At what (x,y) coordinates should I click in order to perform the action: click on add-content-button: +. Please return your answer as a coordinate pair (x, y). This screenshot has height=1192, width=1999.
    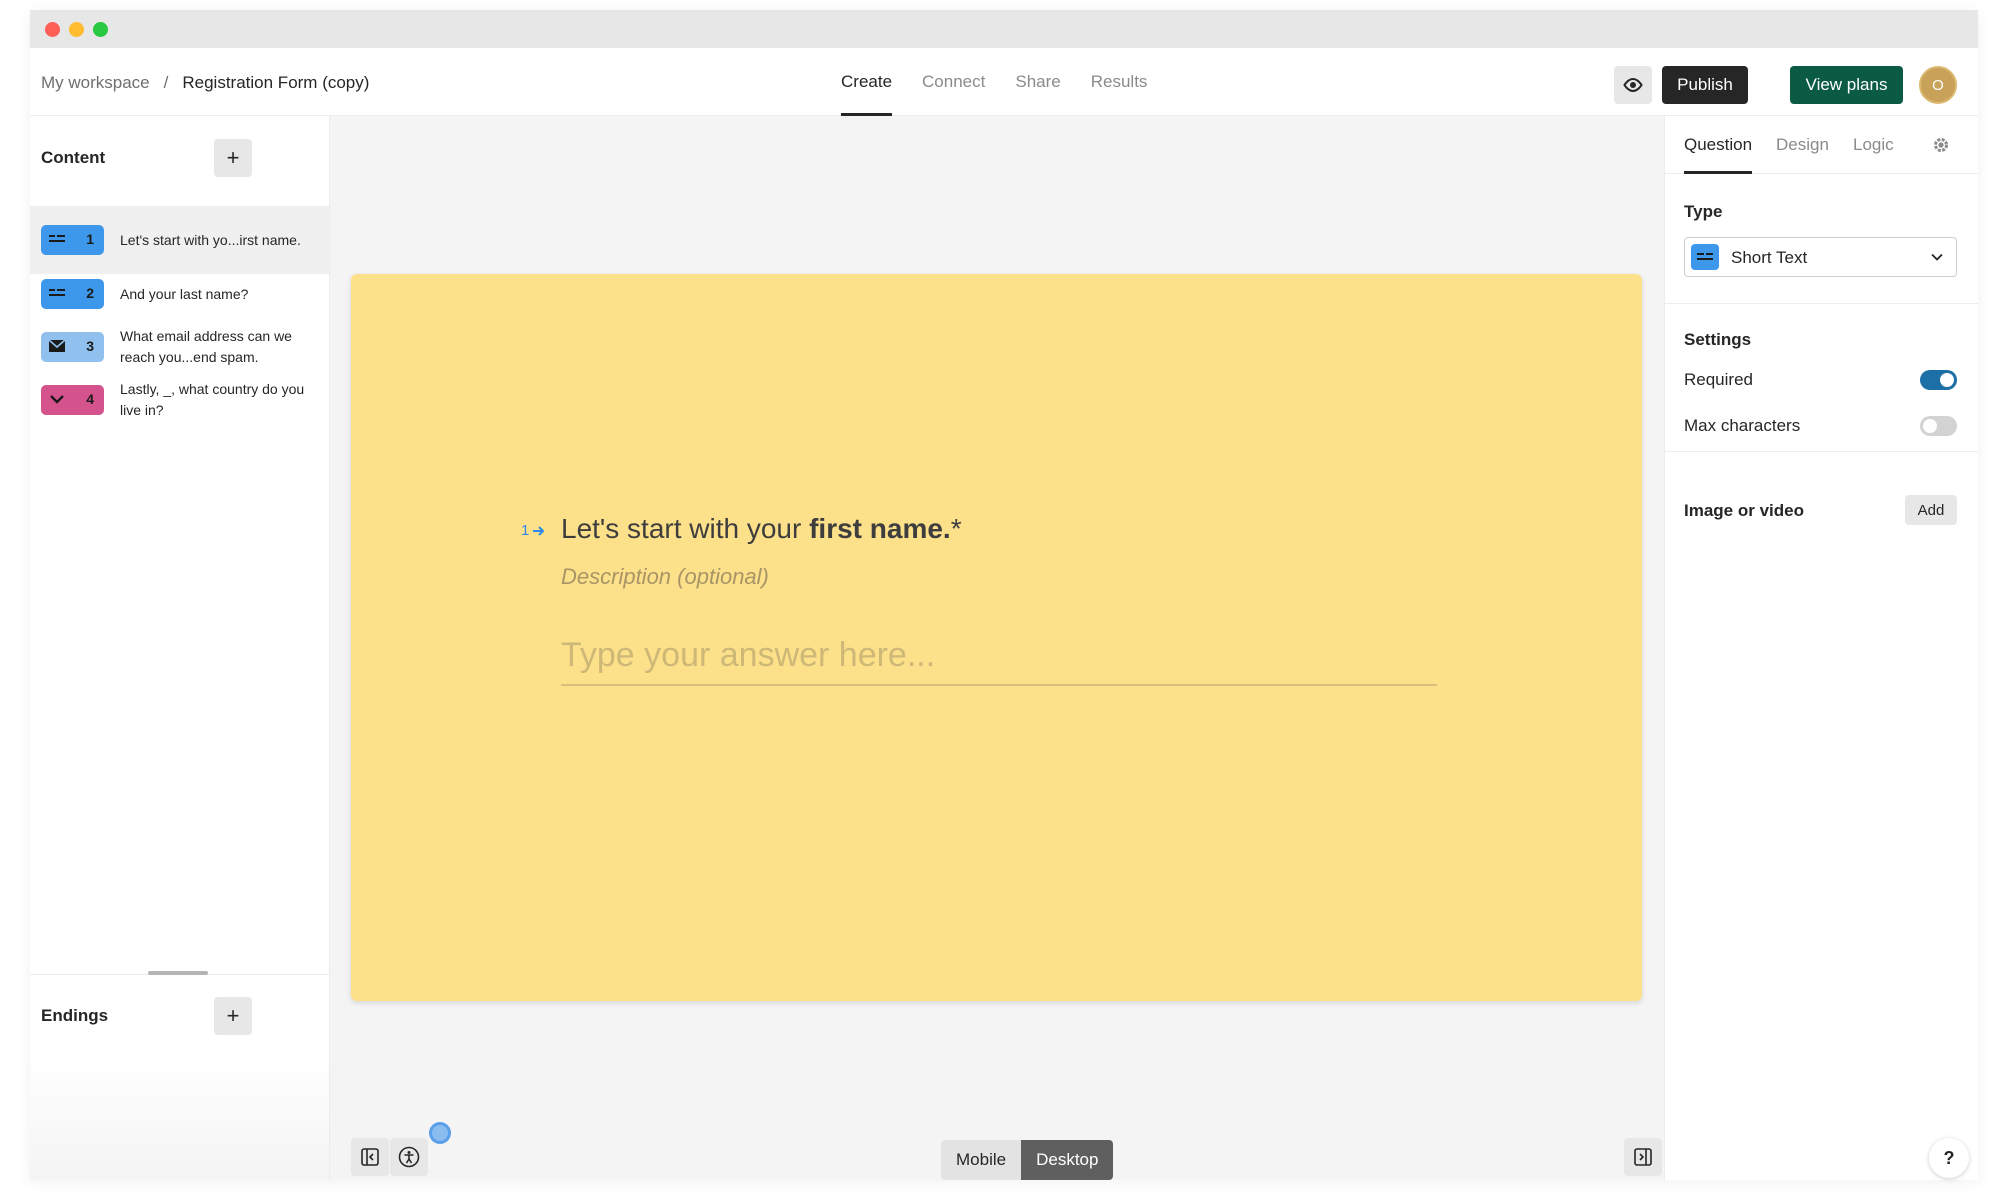
    Looking at the image, I should click on (233, 158).